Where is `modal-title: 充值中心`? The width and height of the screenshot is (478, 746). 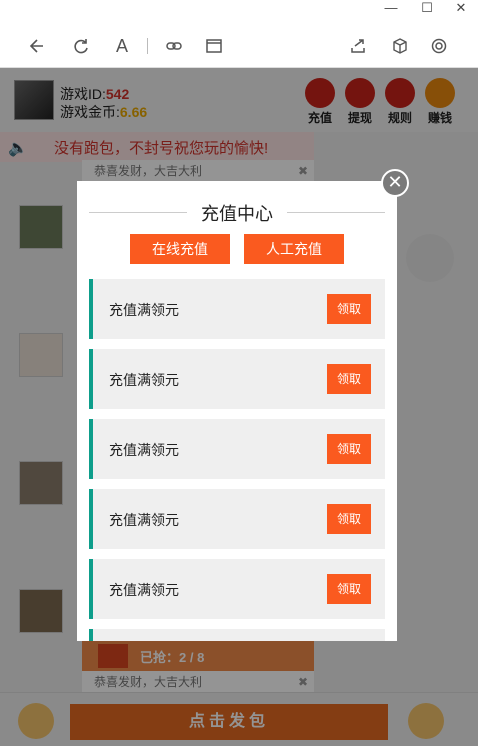 modal-title: 充值中心 is located at coordinates (237, 214).